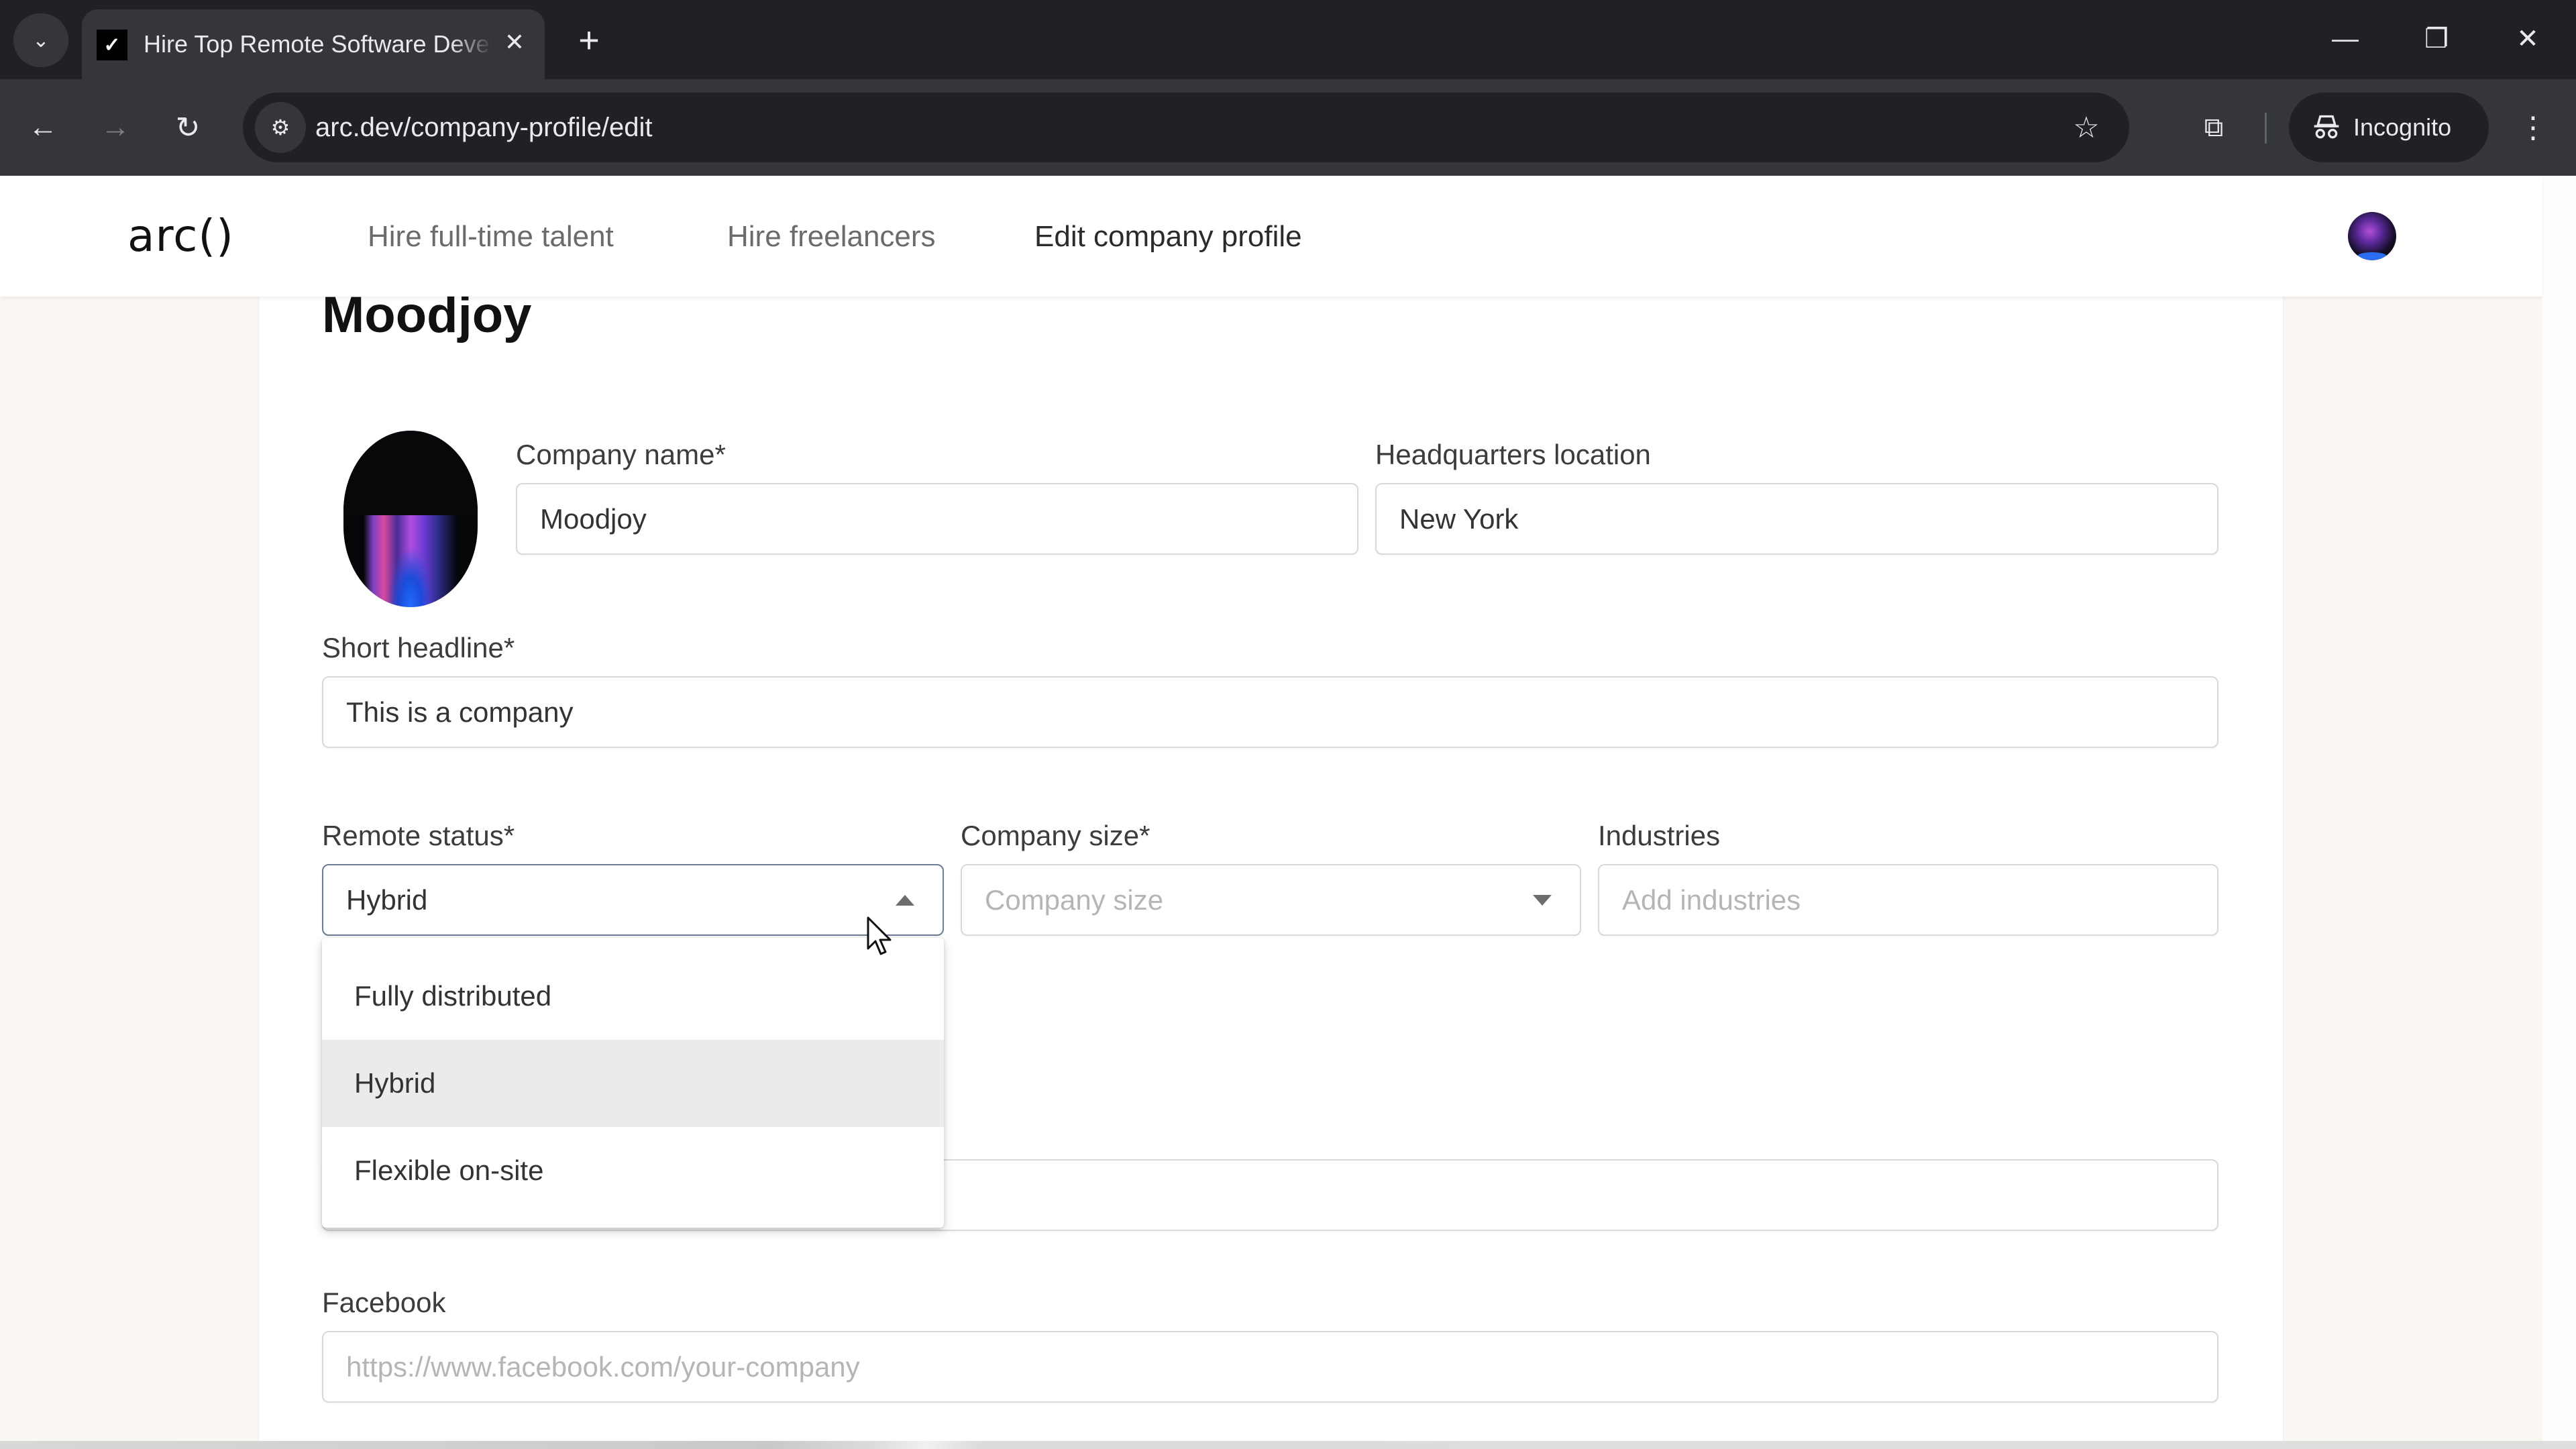 The image size is (2576, 1449). I want to click on close-window-button: ✕, so click(2527, 39).